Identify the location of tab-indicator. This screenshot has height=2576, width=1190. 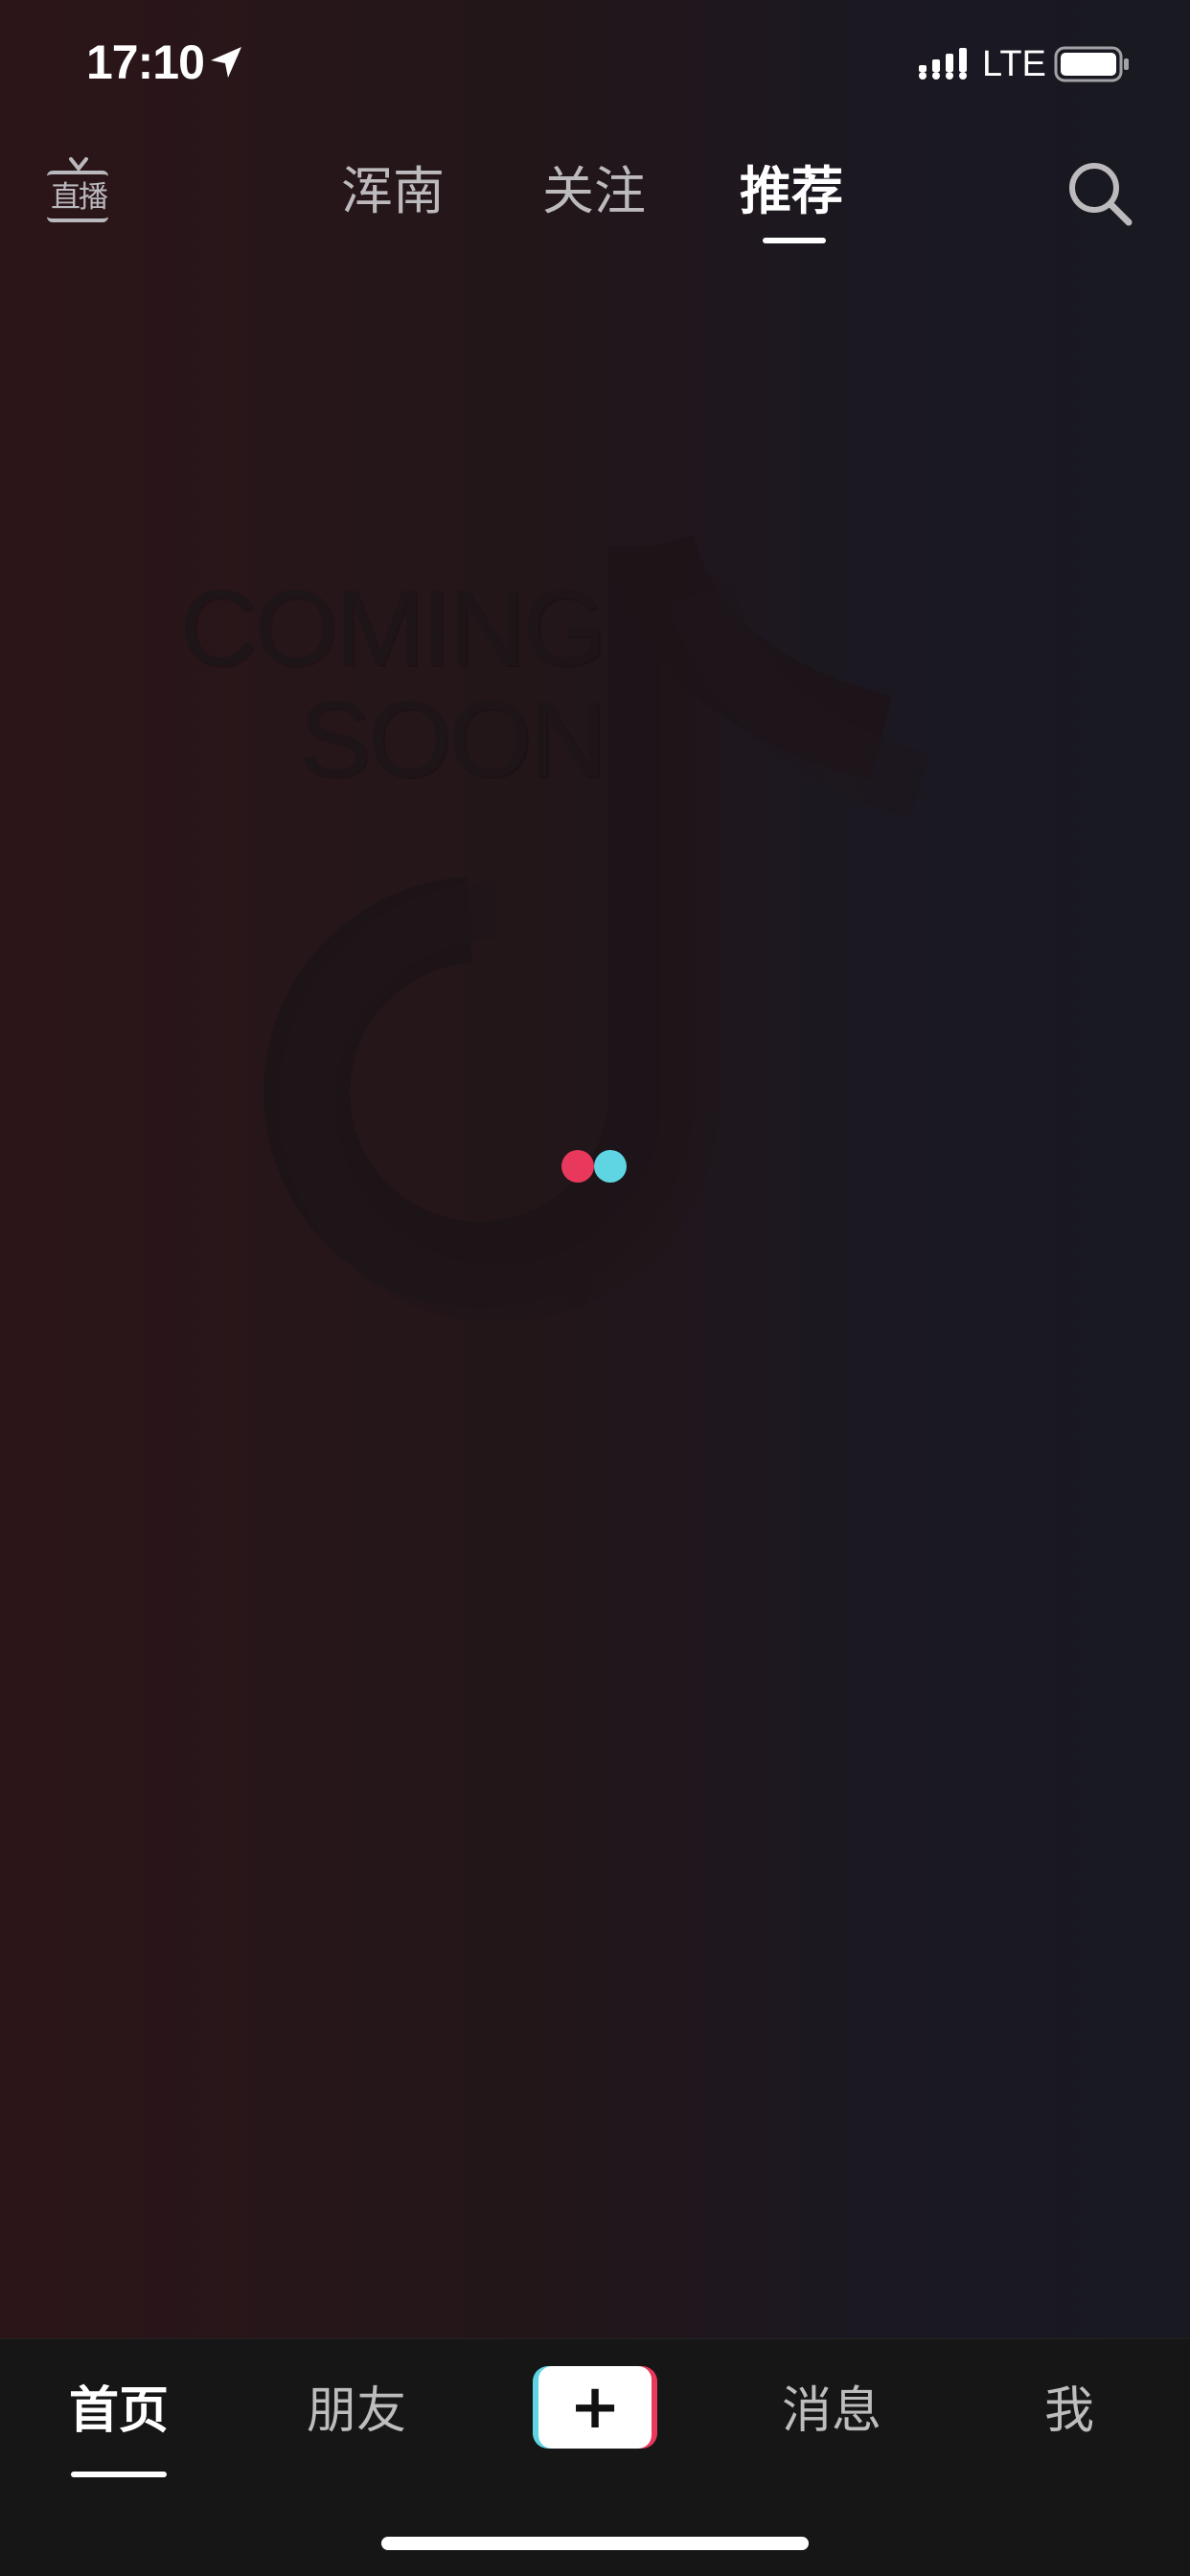
(795, 240).